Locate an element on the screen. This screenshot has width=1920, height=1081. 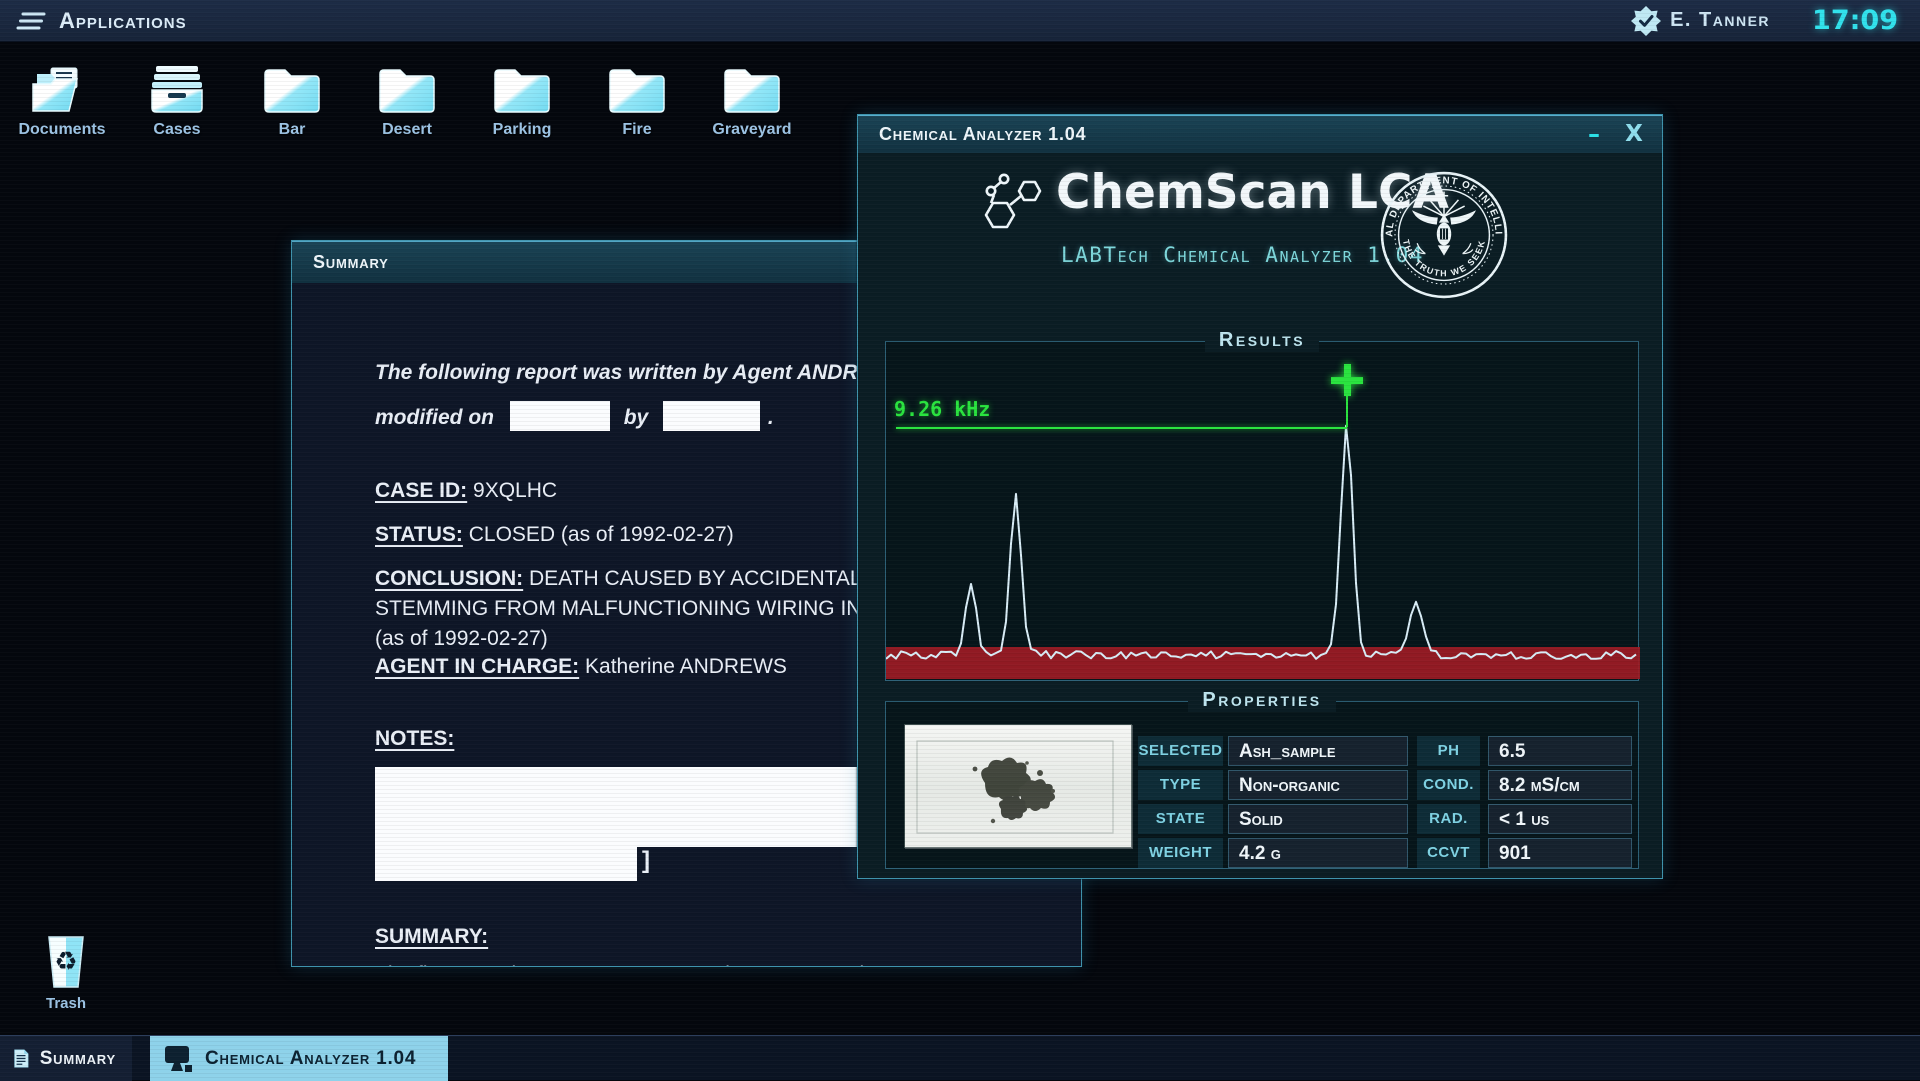
agent-label: AGENT IN CHARGE: is located at coordinates (477, 666).